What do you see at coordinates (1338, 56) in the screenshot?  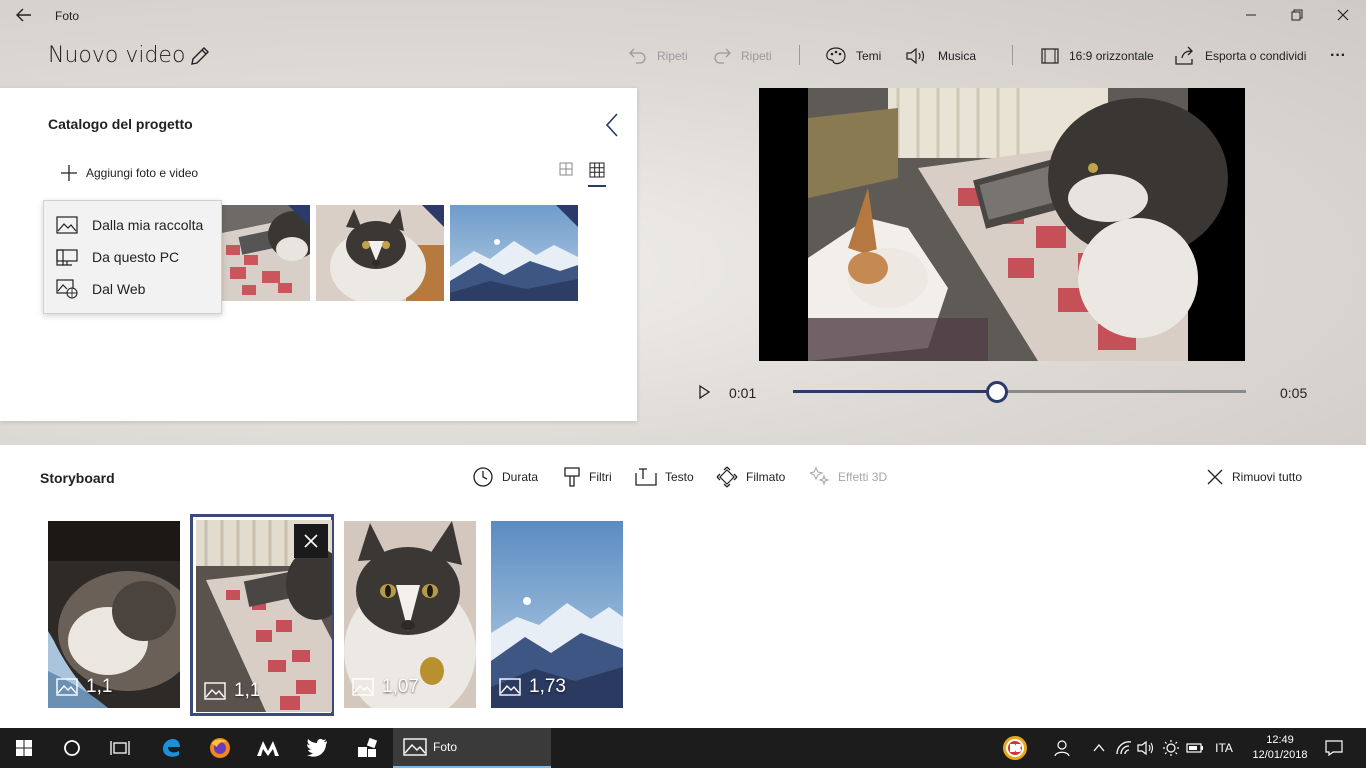 I see `more-options-button: ···` at bounding box center [1338, 56].